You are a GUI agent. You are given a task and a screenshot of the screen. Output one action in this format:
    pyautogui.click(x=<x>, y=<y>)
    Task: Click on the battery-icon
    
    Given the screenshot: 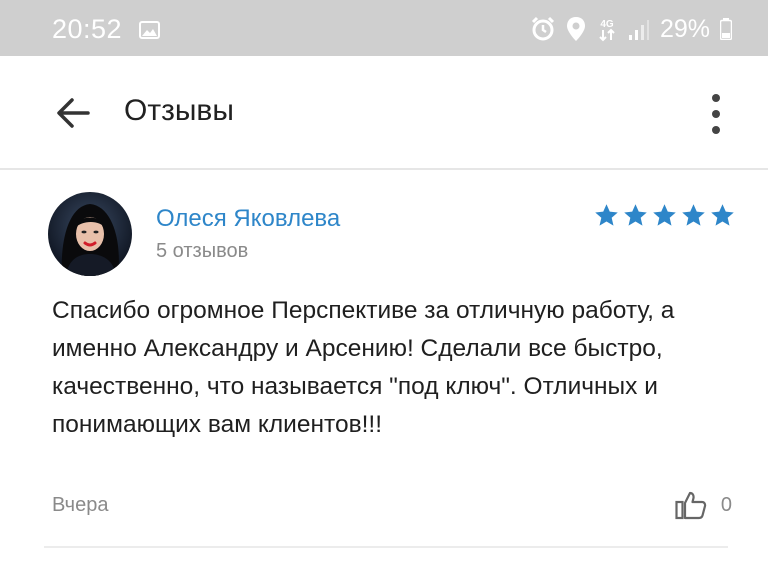 What is the action you would take?
    pyautogui.click(x=726, y=29)
    